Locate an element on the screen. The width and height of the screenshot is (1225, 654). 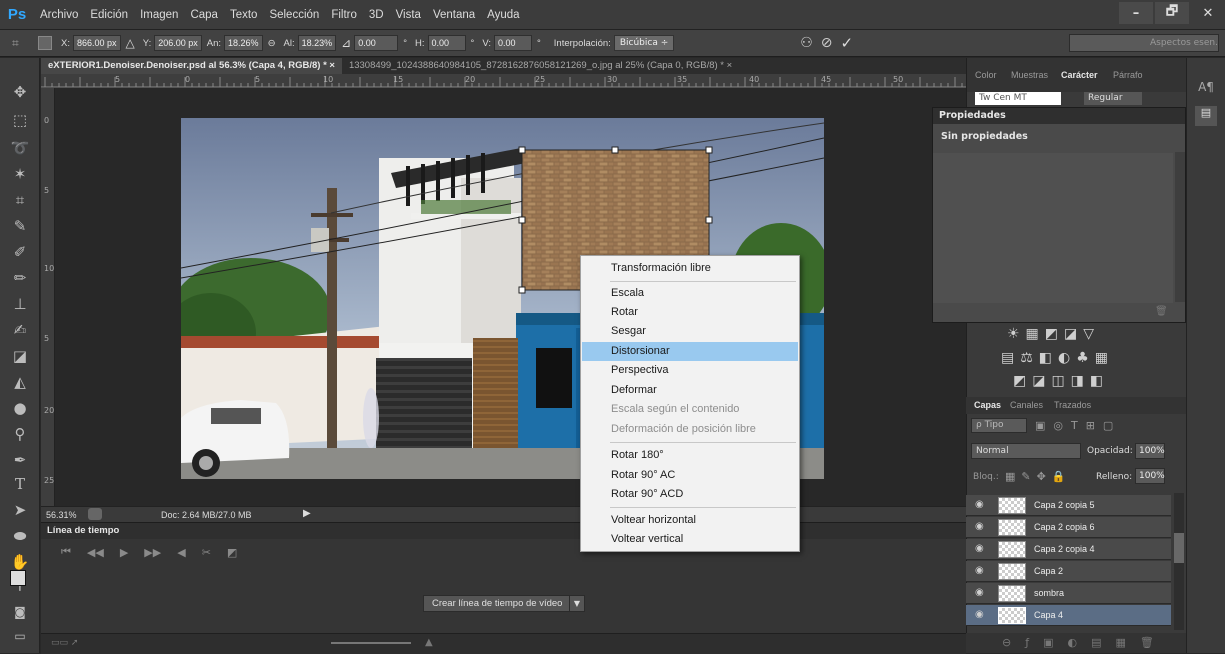
prev-frame-icon: ◀◀ is located at coordinates (95, 552).